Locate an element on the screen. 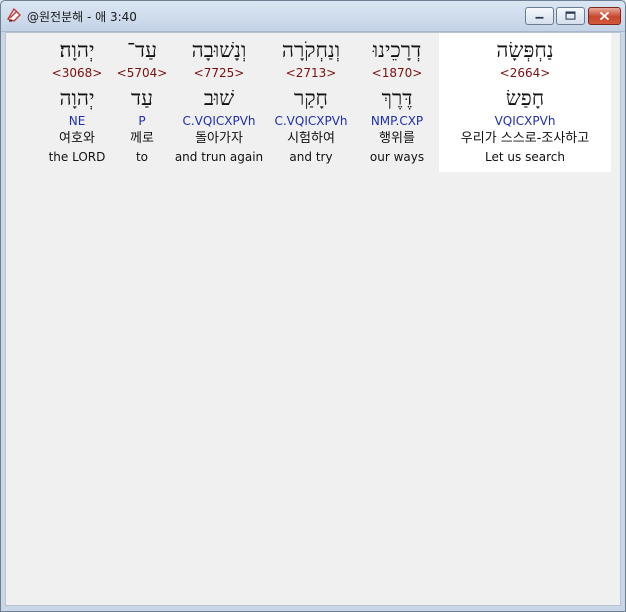  korean-gloss: 여호와 is located at coordinates (77, 138).